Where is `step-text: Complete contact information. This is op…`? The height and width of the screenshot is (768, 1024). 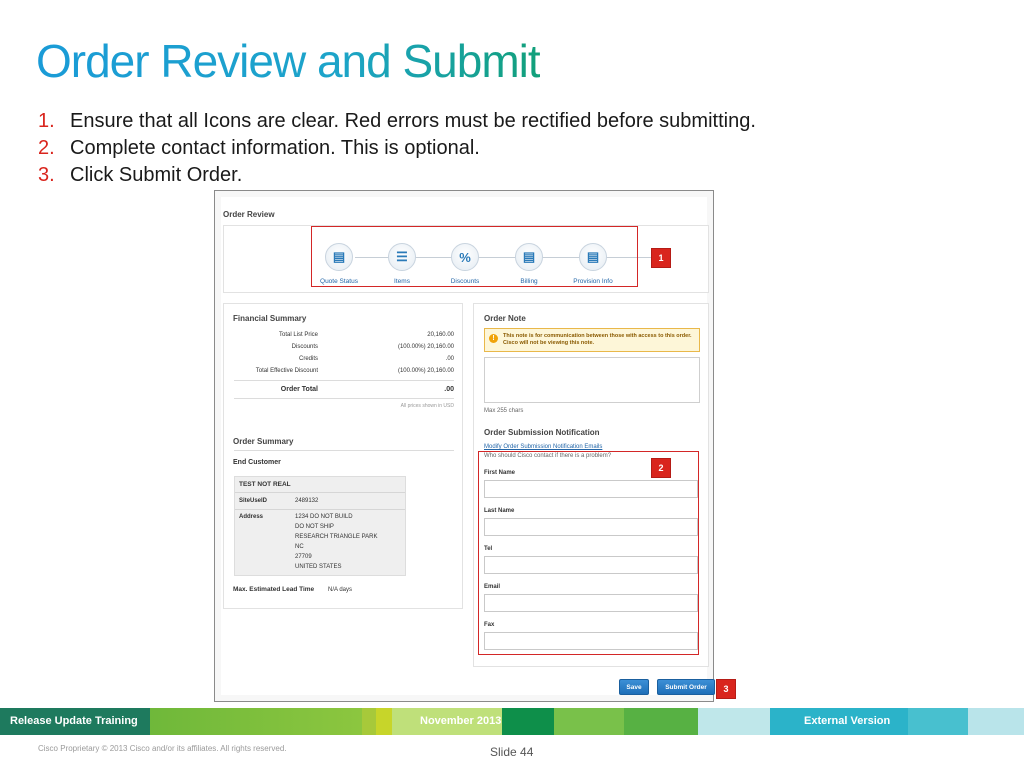
step-text: Complete contact information. This is op… is located at coordinates (275, 148).